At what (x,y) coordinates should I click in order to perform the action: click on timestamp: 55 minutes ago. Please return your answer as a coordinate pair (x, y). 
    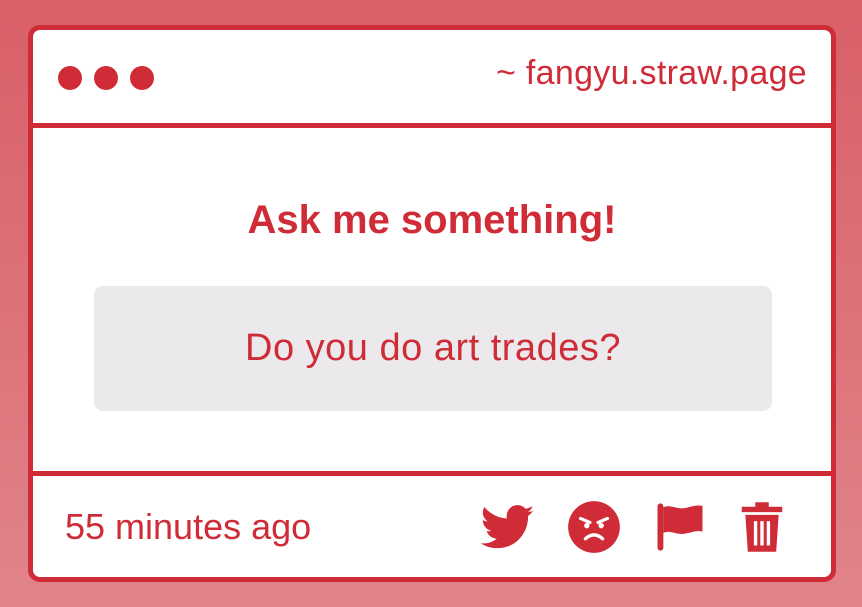
    Looking at the image, I should click on (188, 526).